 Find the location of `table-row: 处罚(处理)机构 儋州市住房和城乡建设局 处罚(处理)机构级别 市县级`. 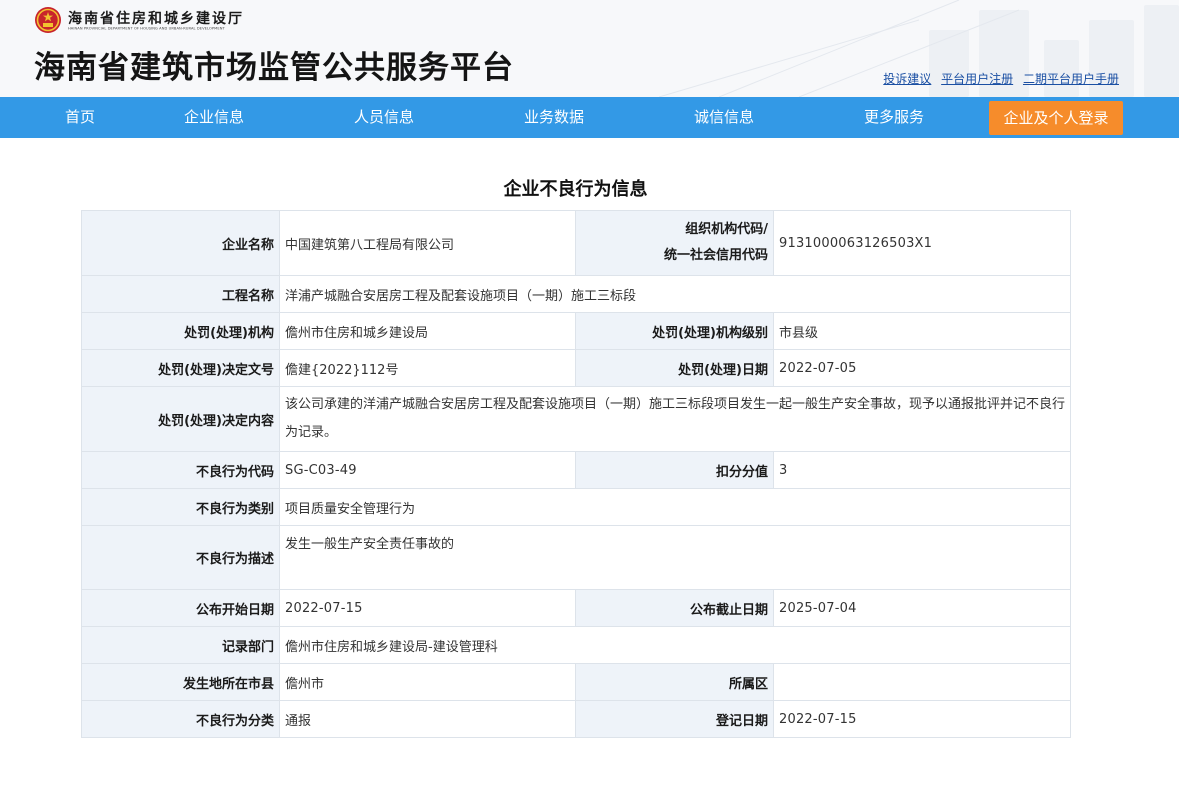

table-row: 处罚(处理)机构 儋州市住房和城乡建设局 处罚(处理)机构级别 市县级 is located at coordinates (576, 331).